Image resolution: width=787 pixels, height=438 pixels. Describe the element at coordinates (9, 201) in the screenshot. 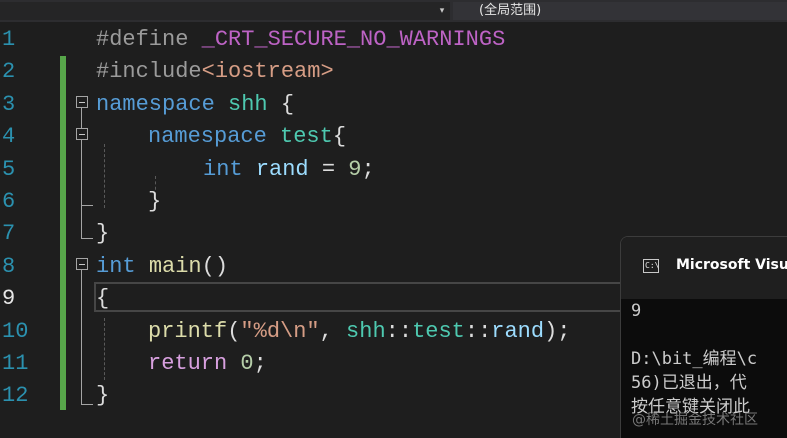

I see `line-number: 6` at that location.